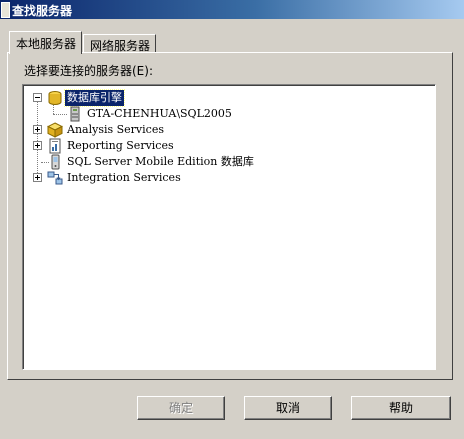 This screenshot has width=464, height=439. What do you see at coordinates (223, 146) in the screenshot?
I see `tree-node-reporting-services: Reporting Services` at bounding box center [223, 146].